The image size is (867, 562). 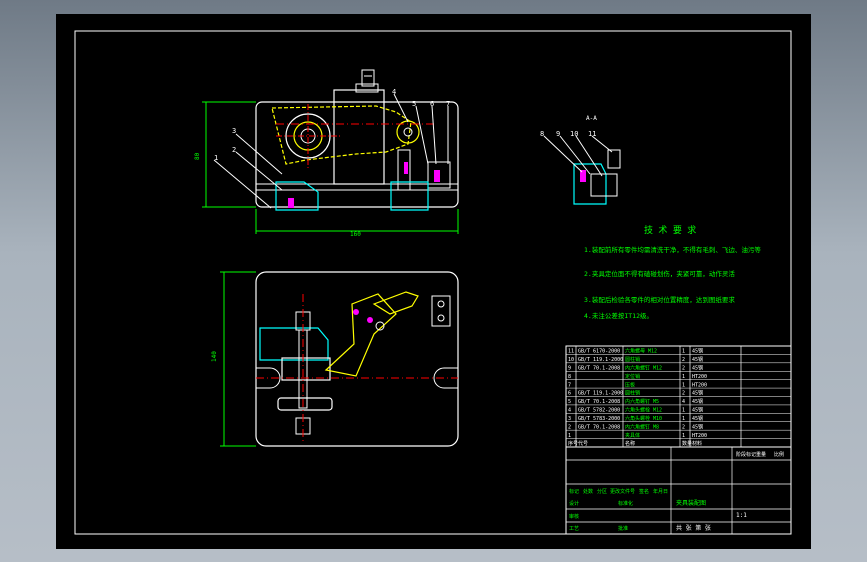 What do you see at coordinates (574, 134) in the screenshot?
I see `section-callout-10: 10` at bounding box center [574, 134].